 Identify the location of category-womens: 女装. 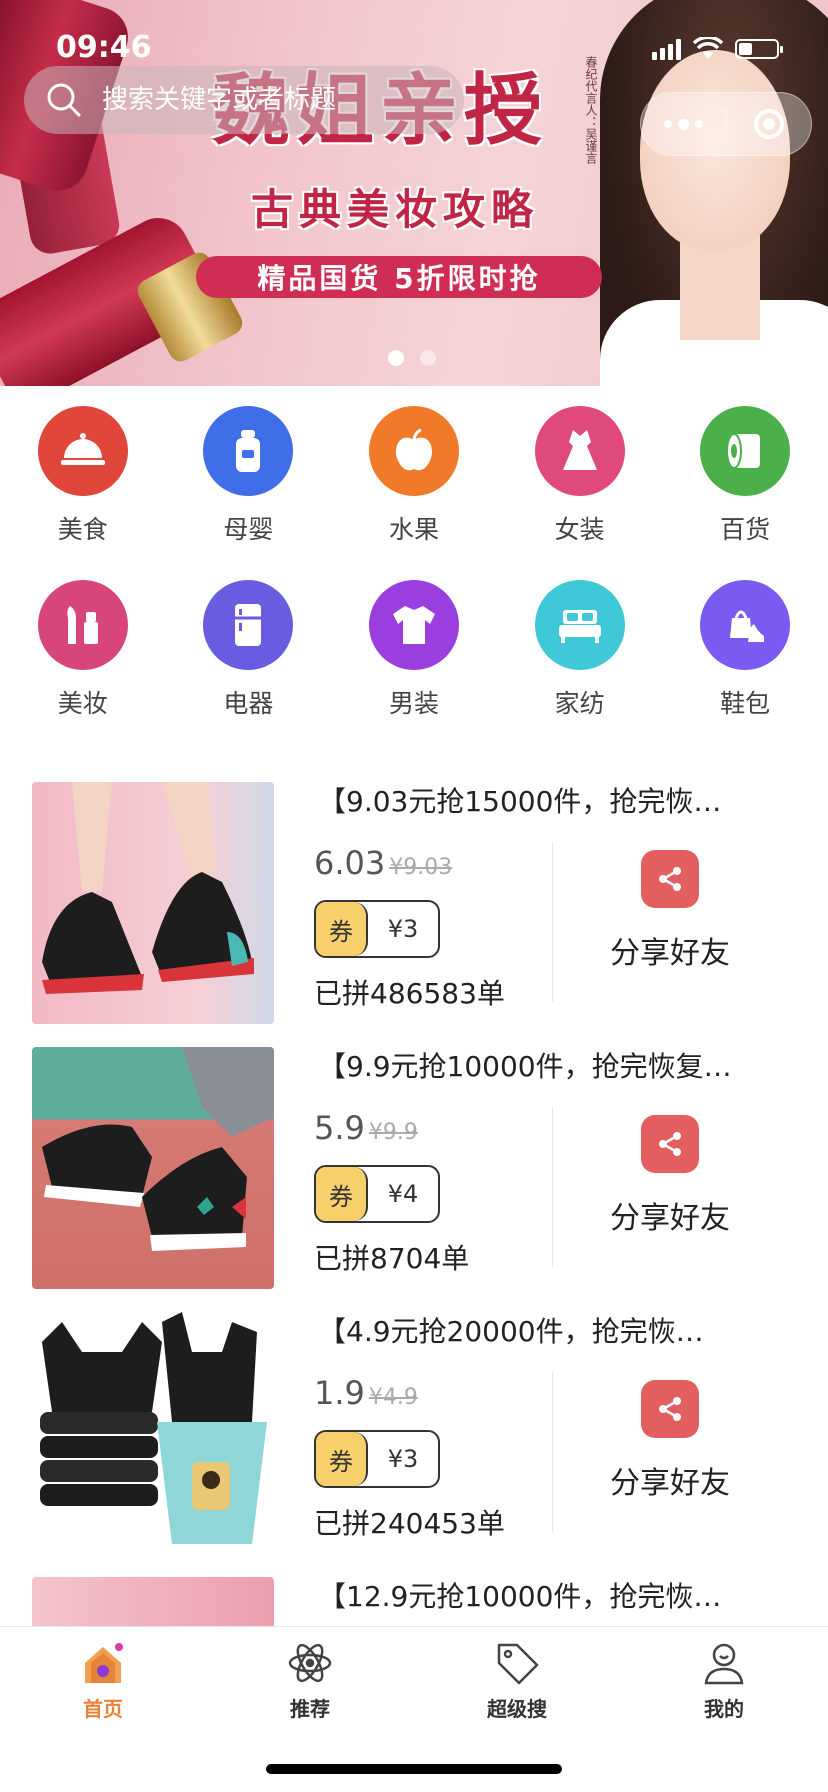
(580, 493).